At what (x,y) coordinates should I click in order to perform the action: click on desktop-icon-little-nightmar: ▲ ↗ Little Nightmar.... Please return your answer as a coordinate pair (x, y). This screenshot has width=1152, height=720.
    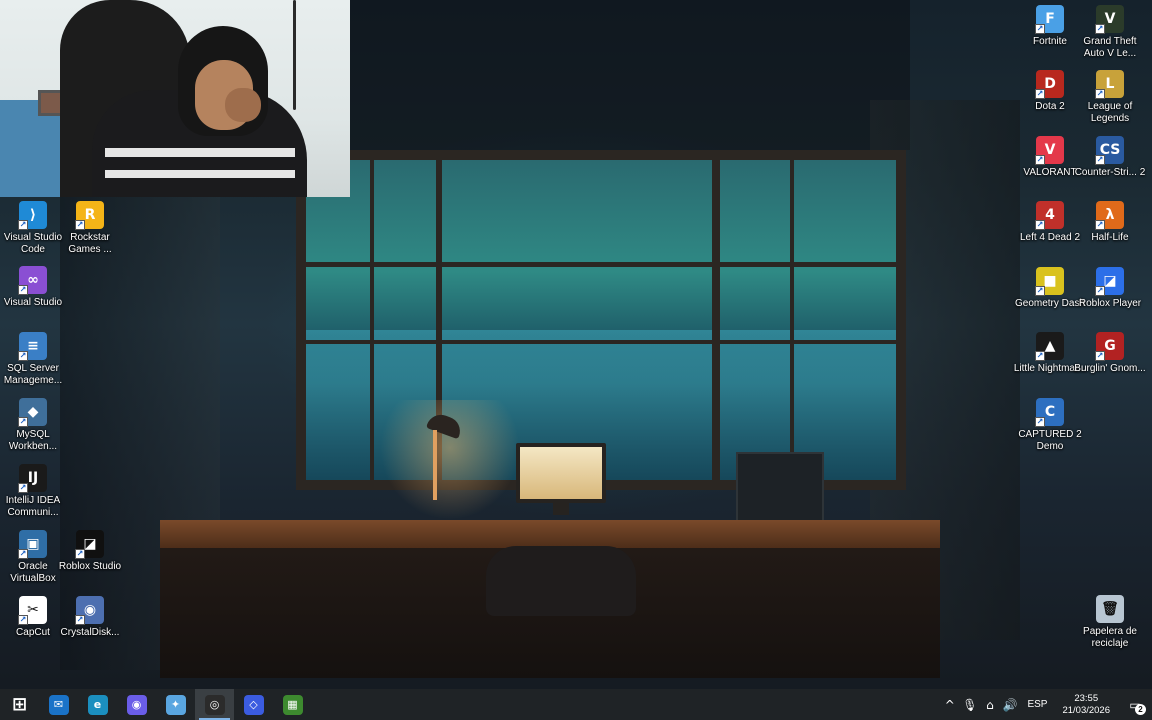
    Looking at the image, I should click on (1050, 361).